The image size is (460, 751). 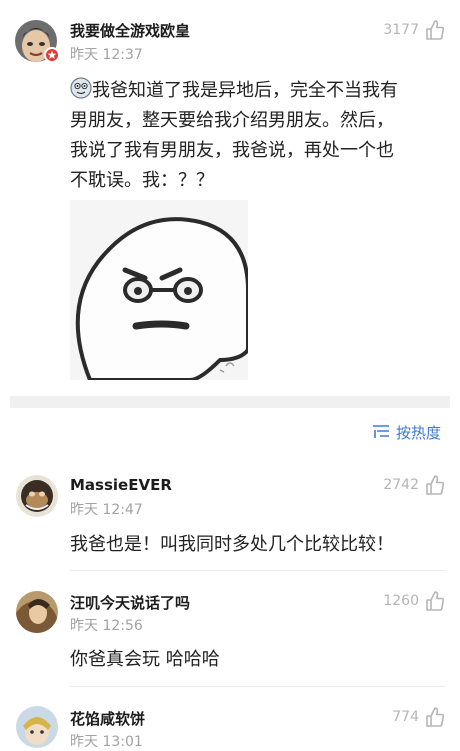 I want to click on sort-by-hot-button: 按热度, so click(x=410, y=432).